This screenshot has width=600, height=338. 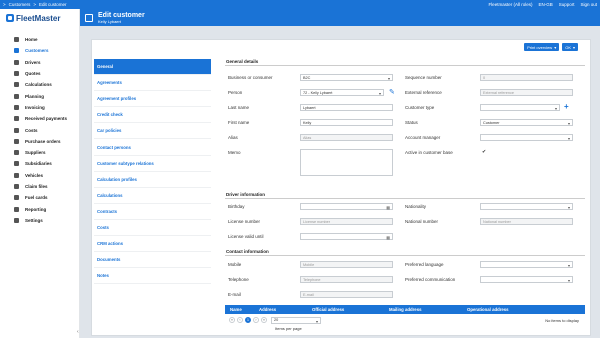 I want to click on tab-credit-check: Credit check, so click(x=152, y=115).